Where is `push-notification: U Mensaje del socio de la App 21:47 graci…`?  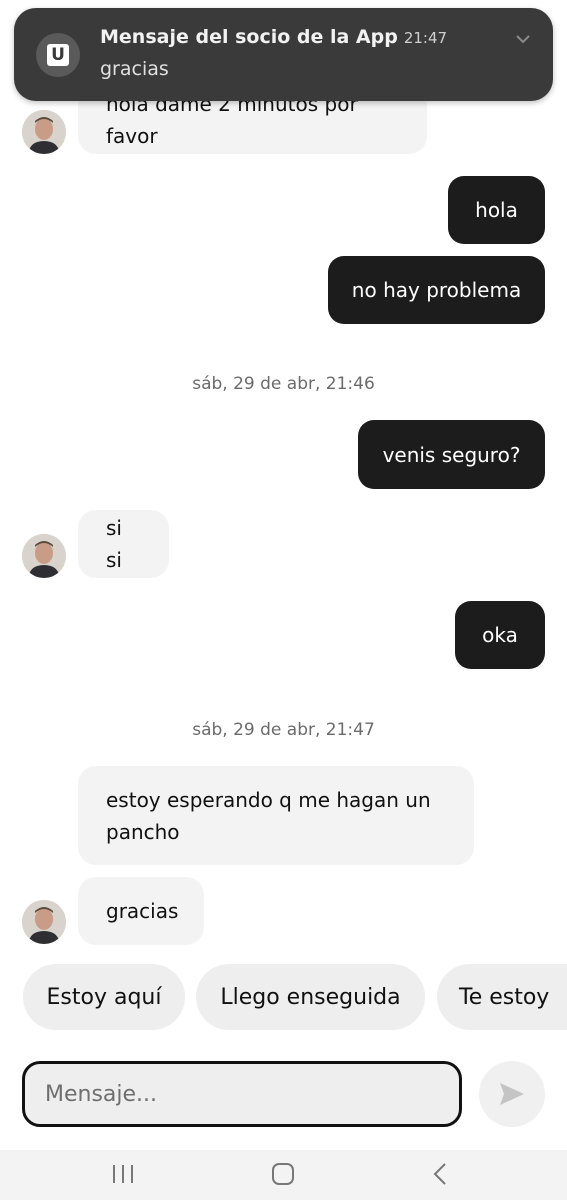
push-notification: U Mensaje del socio de la App 21:47 graci… is located at coordinates (283, 54).